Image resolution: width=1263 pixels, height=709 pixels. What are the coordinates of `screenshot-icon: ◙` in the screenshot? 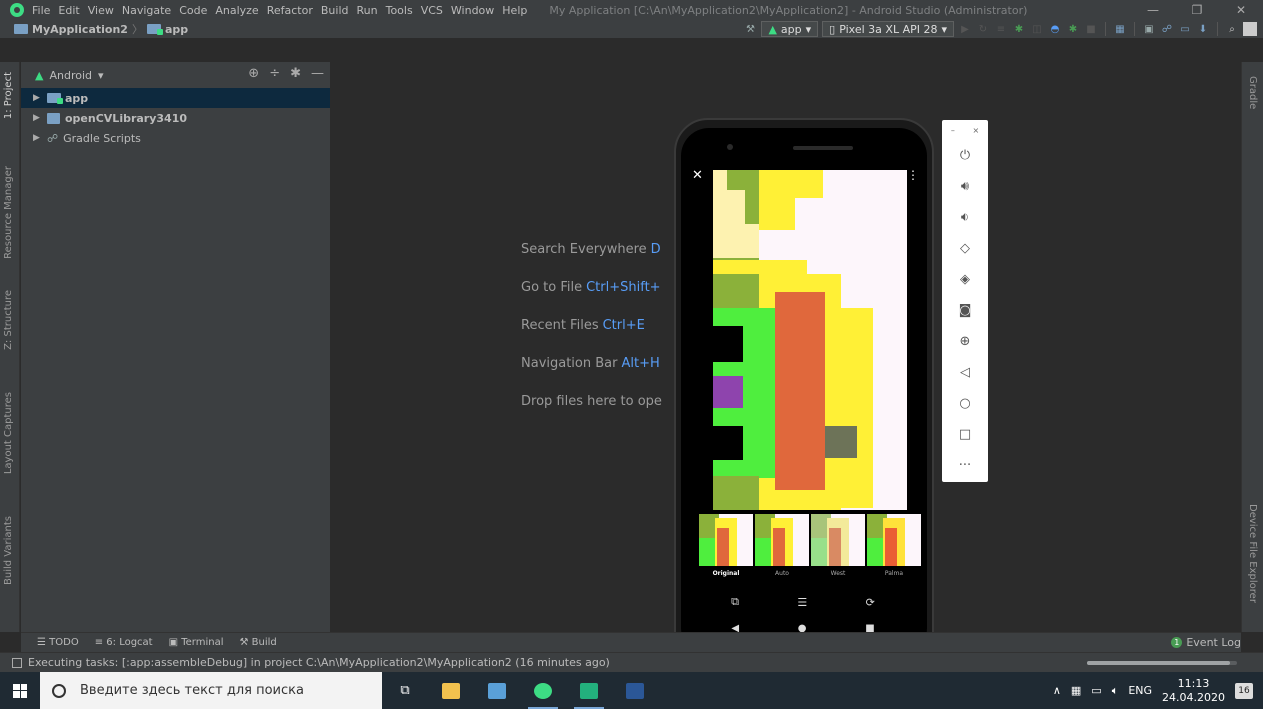 It's located at (965, 310).